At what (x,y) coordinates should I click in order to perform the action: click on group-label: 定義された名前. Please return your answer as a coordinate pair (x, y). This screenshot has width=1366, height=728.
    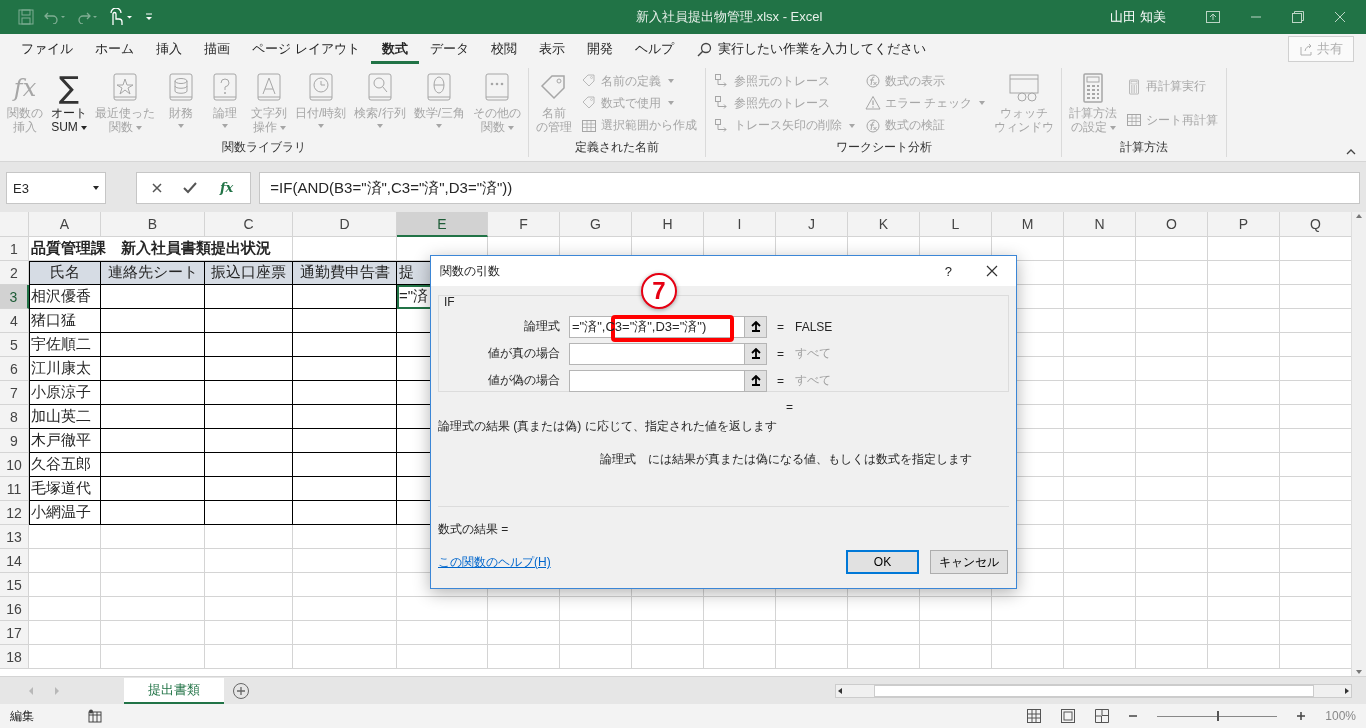
    Looking at the image, I should click on (617, 147).